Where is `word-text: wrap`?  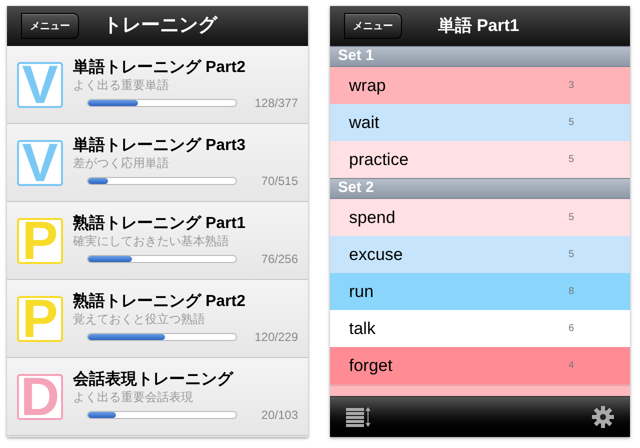 word-text: wrap is located at coordinates (367, 85).